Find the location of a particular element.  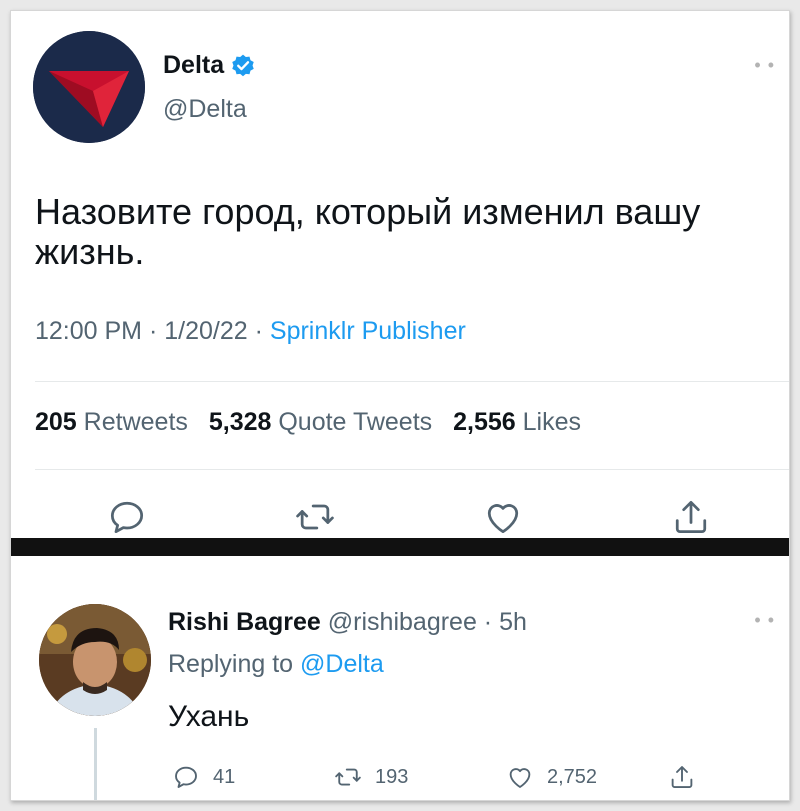

delta-logo-icon is located at coordinates (89, 87).